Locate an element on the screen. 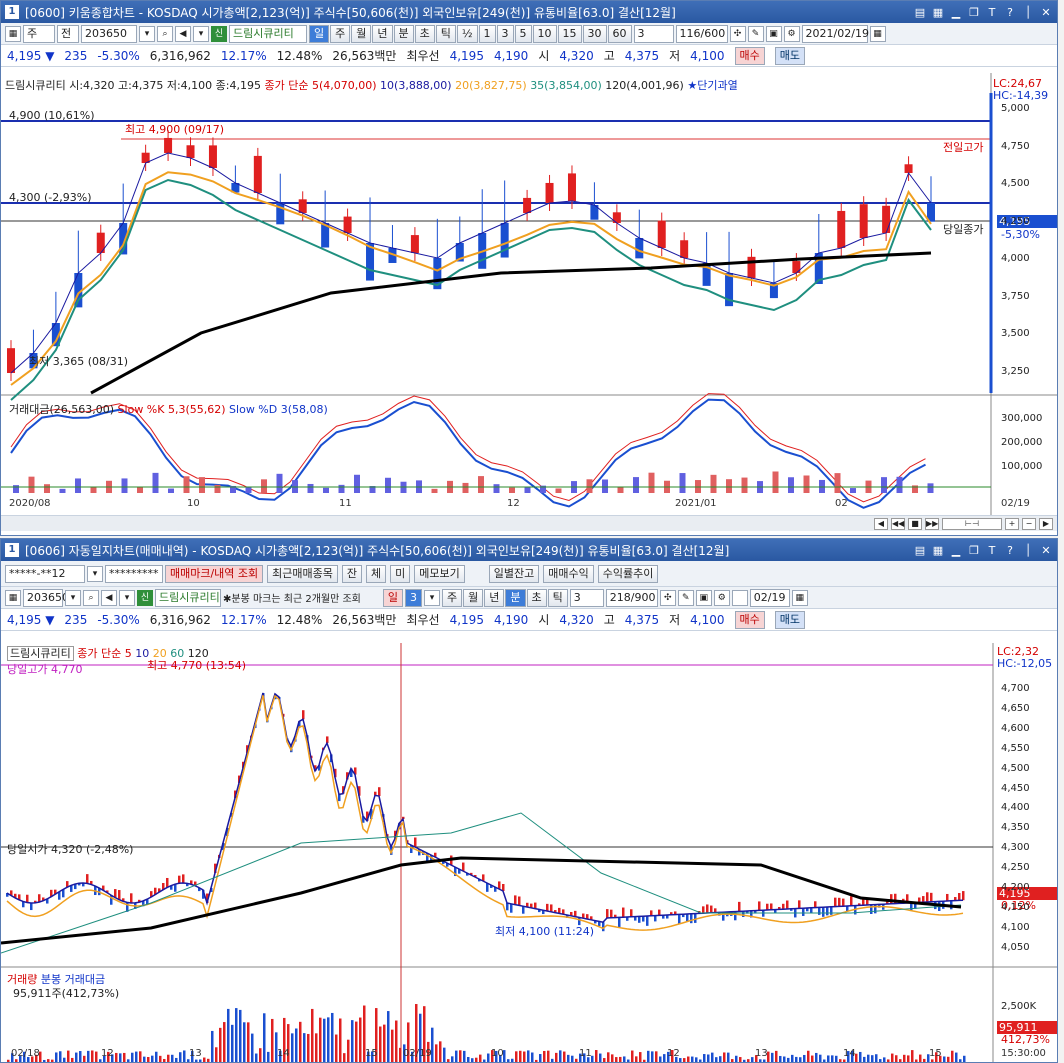 The width and height of the screenshot is (1064, 1063). prev-icon: ◀ is located at coordinates (881, 523).